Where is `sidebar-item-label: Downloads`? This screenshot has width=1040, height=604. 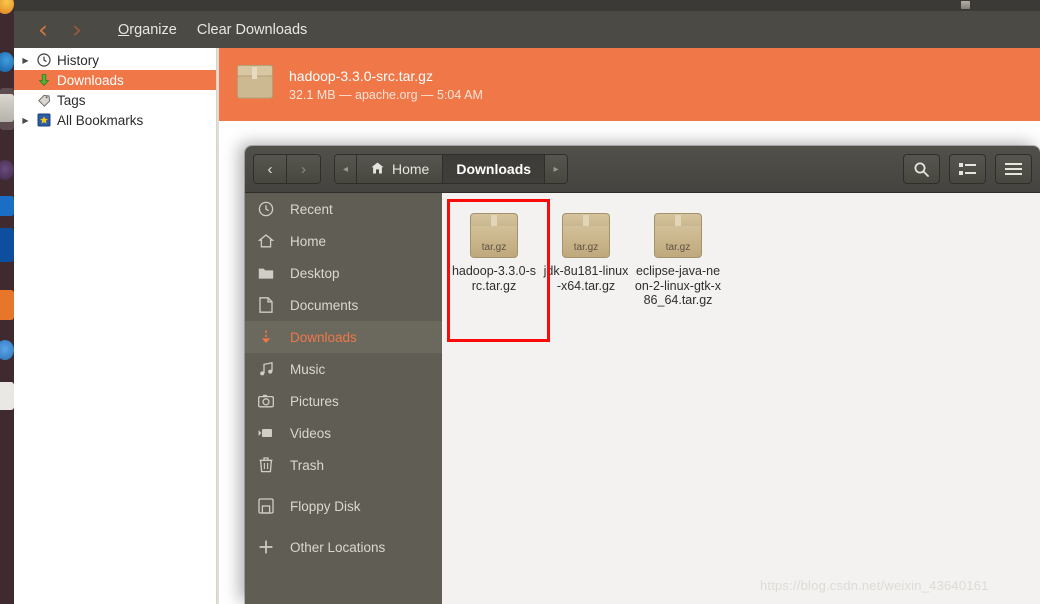 sidebar-item-label: Downloads is located at coordinates (90, 80).